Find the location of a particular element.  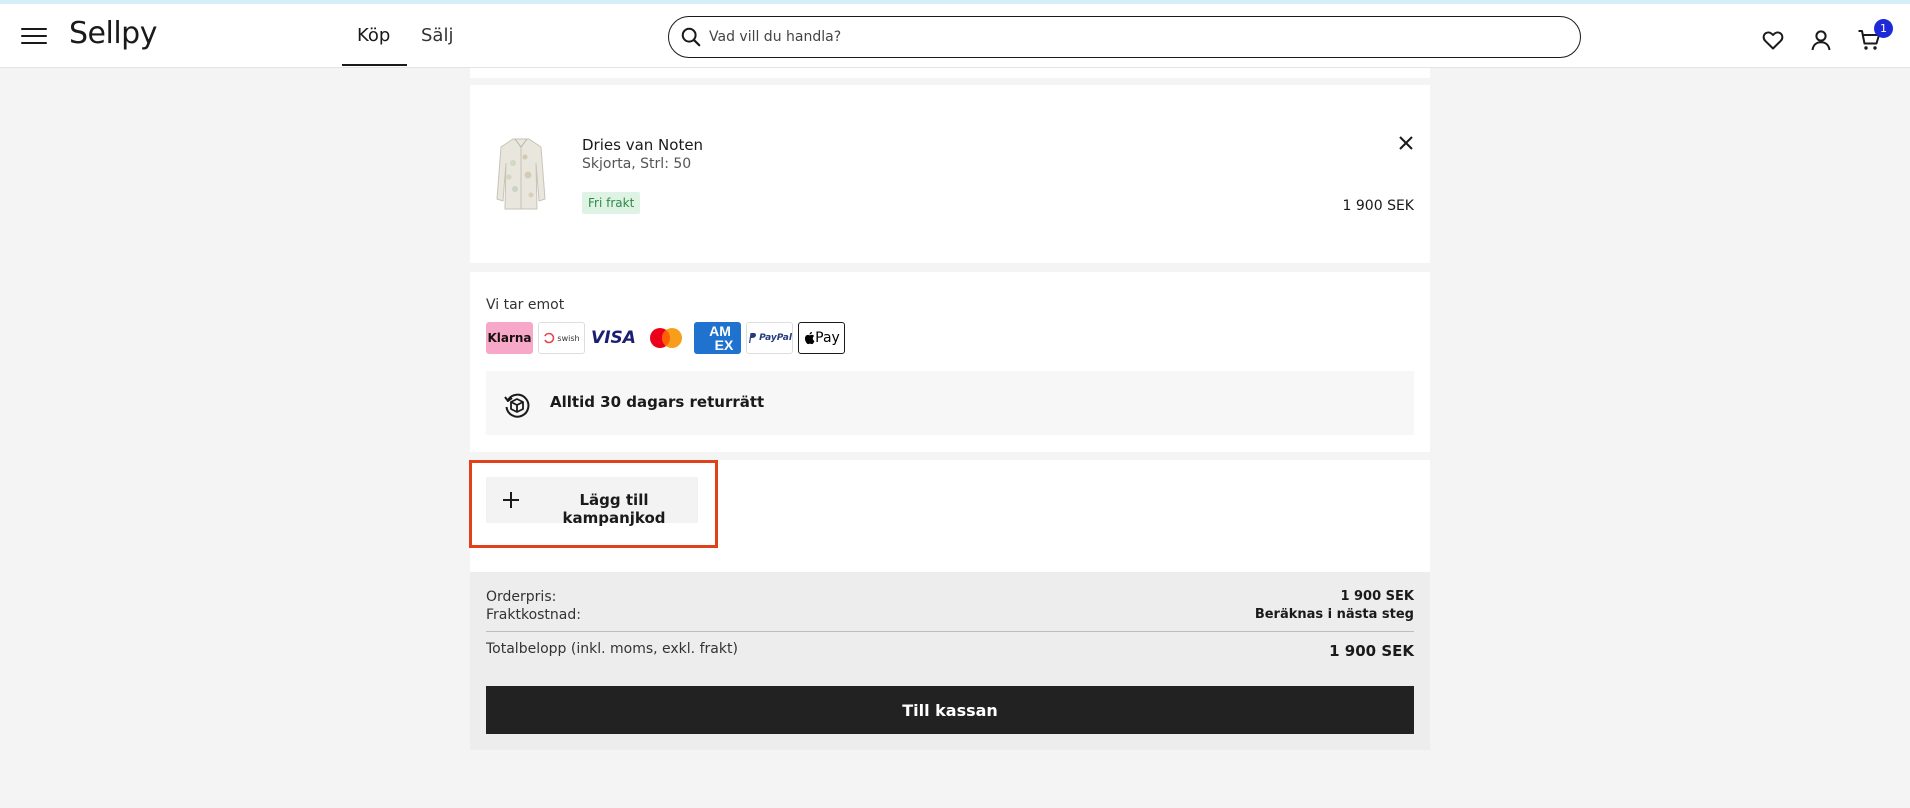

svg-text: EX is located at coordinates (724, 345).